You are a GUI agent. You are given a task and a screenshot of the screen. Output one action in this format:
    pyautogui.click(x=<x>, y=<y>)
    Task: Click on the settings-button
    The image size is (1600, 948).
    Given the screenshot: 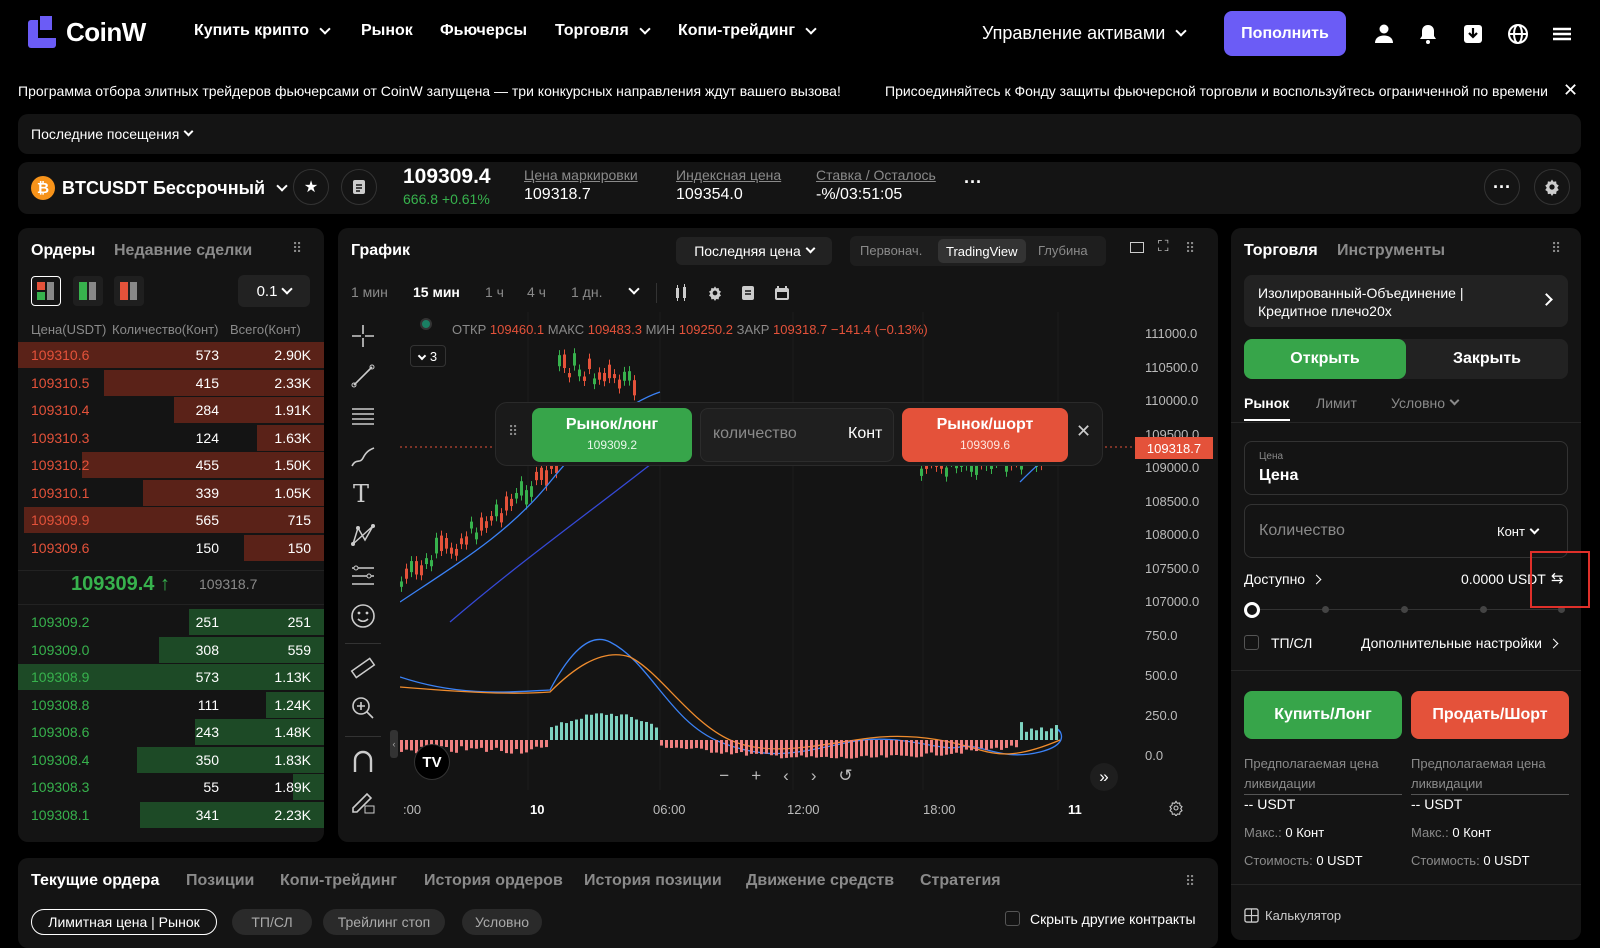 What is the action you would take?
    pyautogui.click(x=1552, y=187)
    